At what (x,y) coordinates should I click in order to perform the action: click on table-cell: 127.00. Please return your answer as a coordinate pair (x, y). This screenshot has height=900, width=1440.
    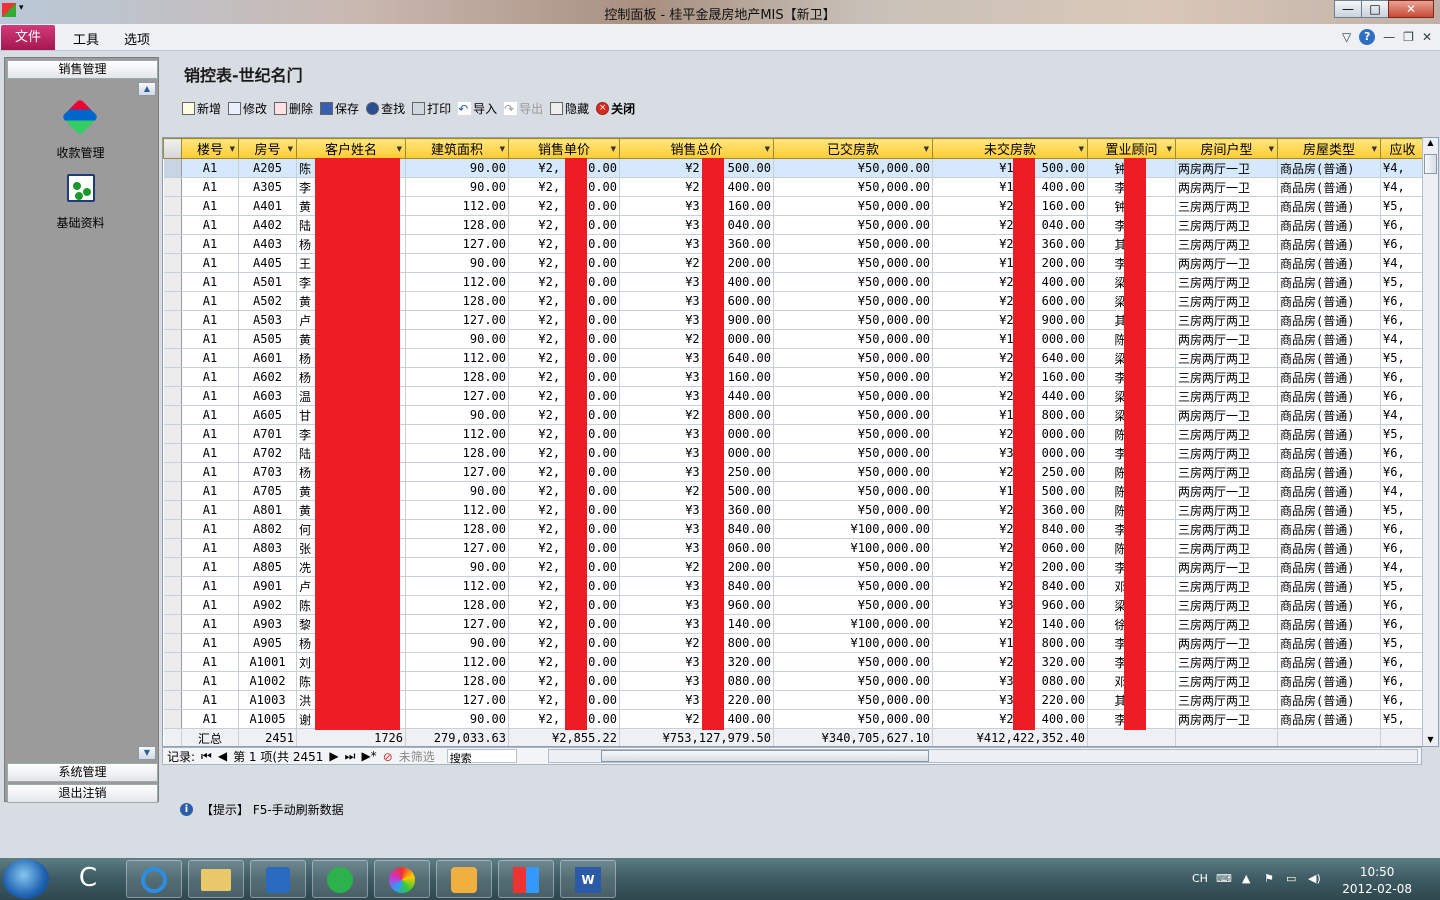
    Looking at the image, I should click on (457, 624).